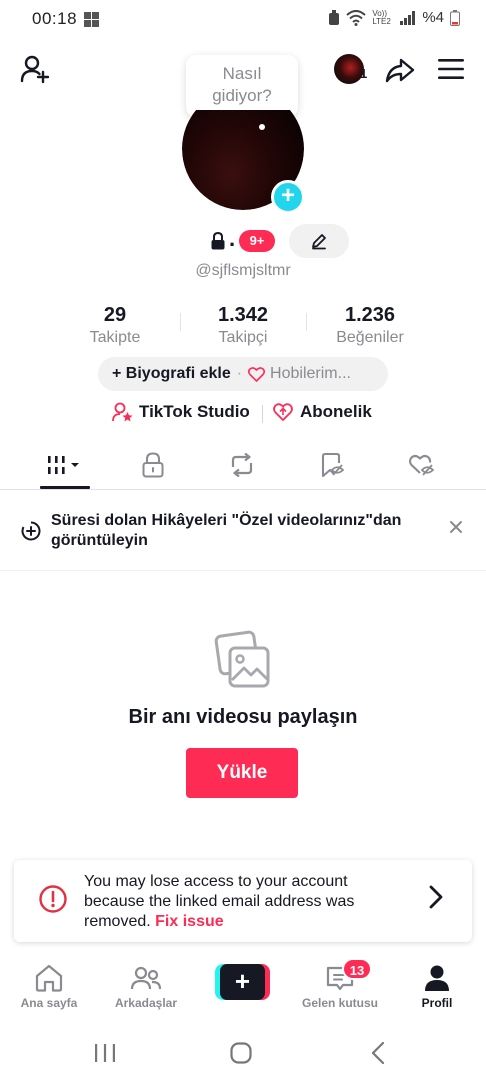  I want to click on stat-likes: 1.236 Beğeniler, so click(370, 325).